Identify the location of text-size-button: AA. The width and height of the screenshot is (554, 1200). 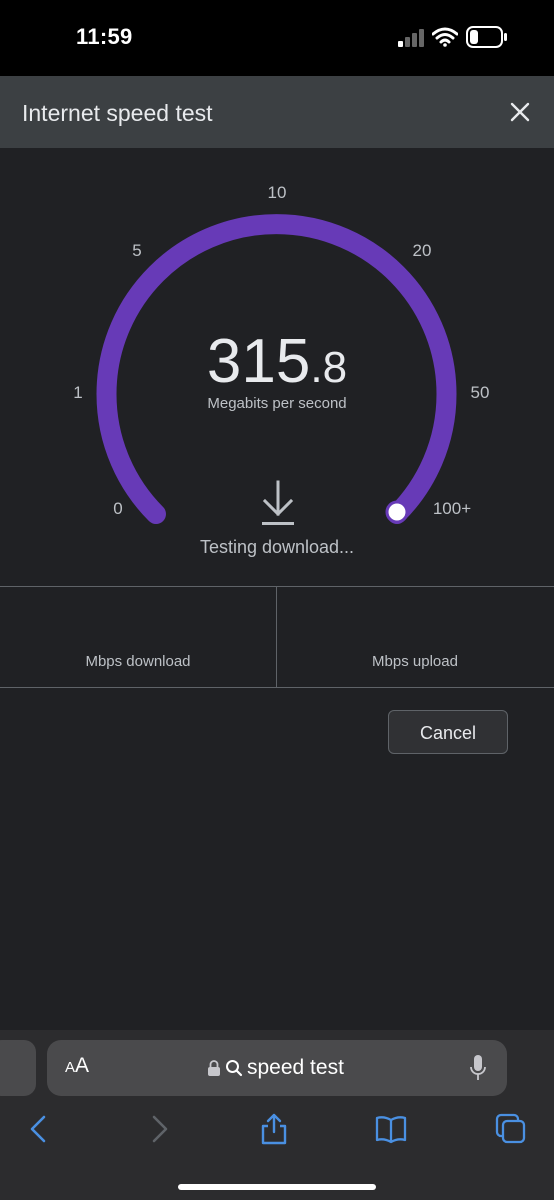
(77, 1066).